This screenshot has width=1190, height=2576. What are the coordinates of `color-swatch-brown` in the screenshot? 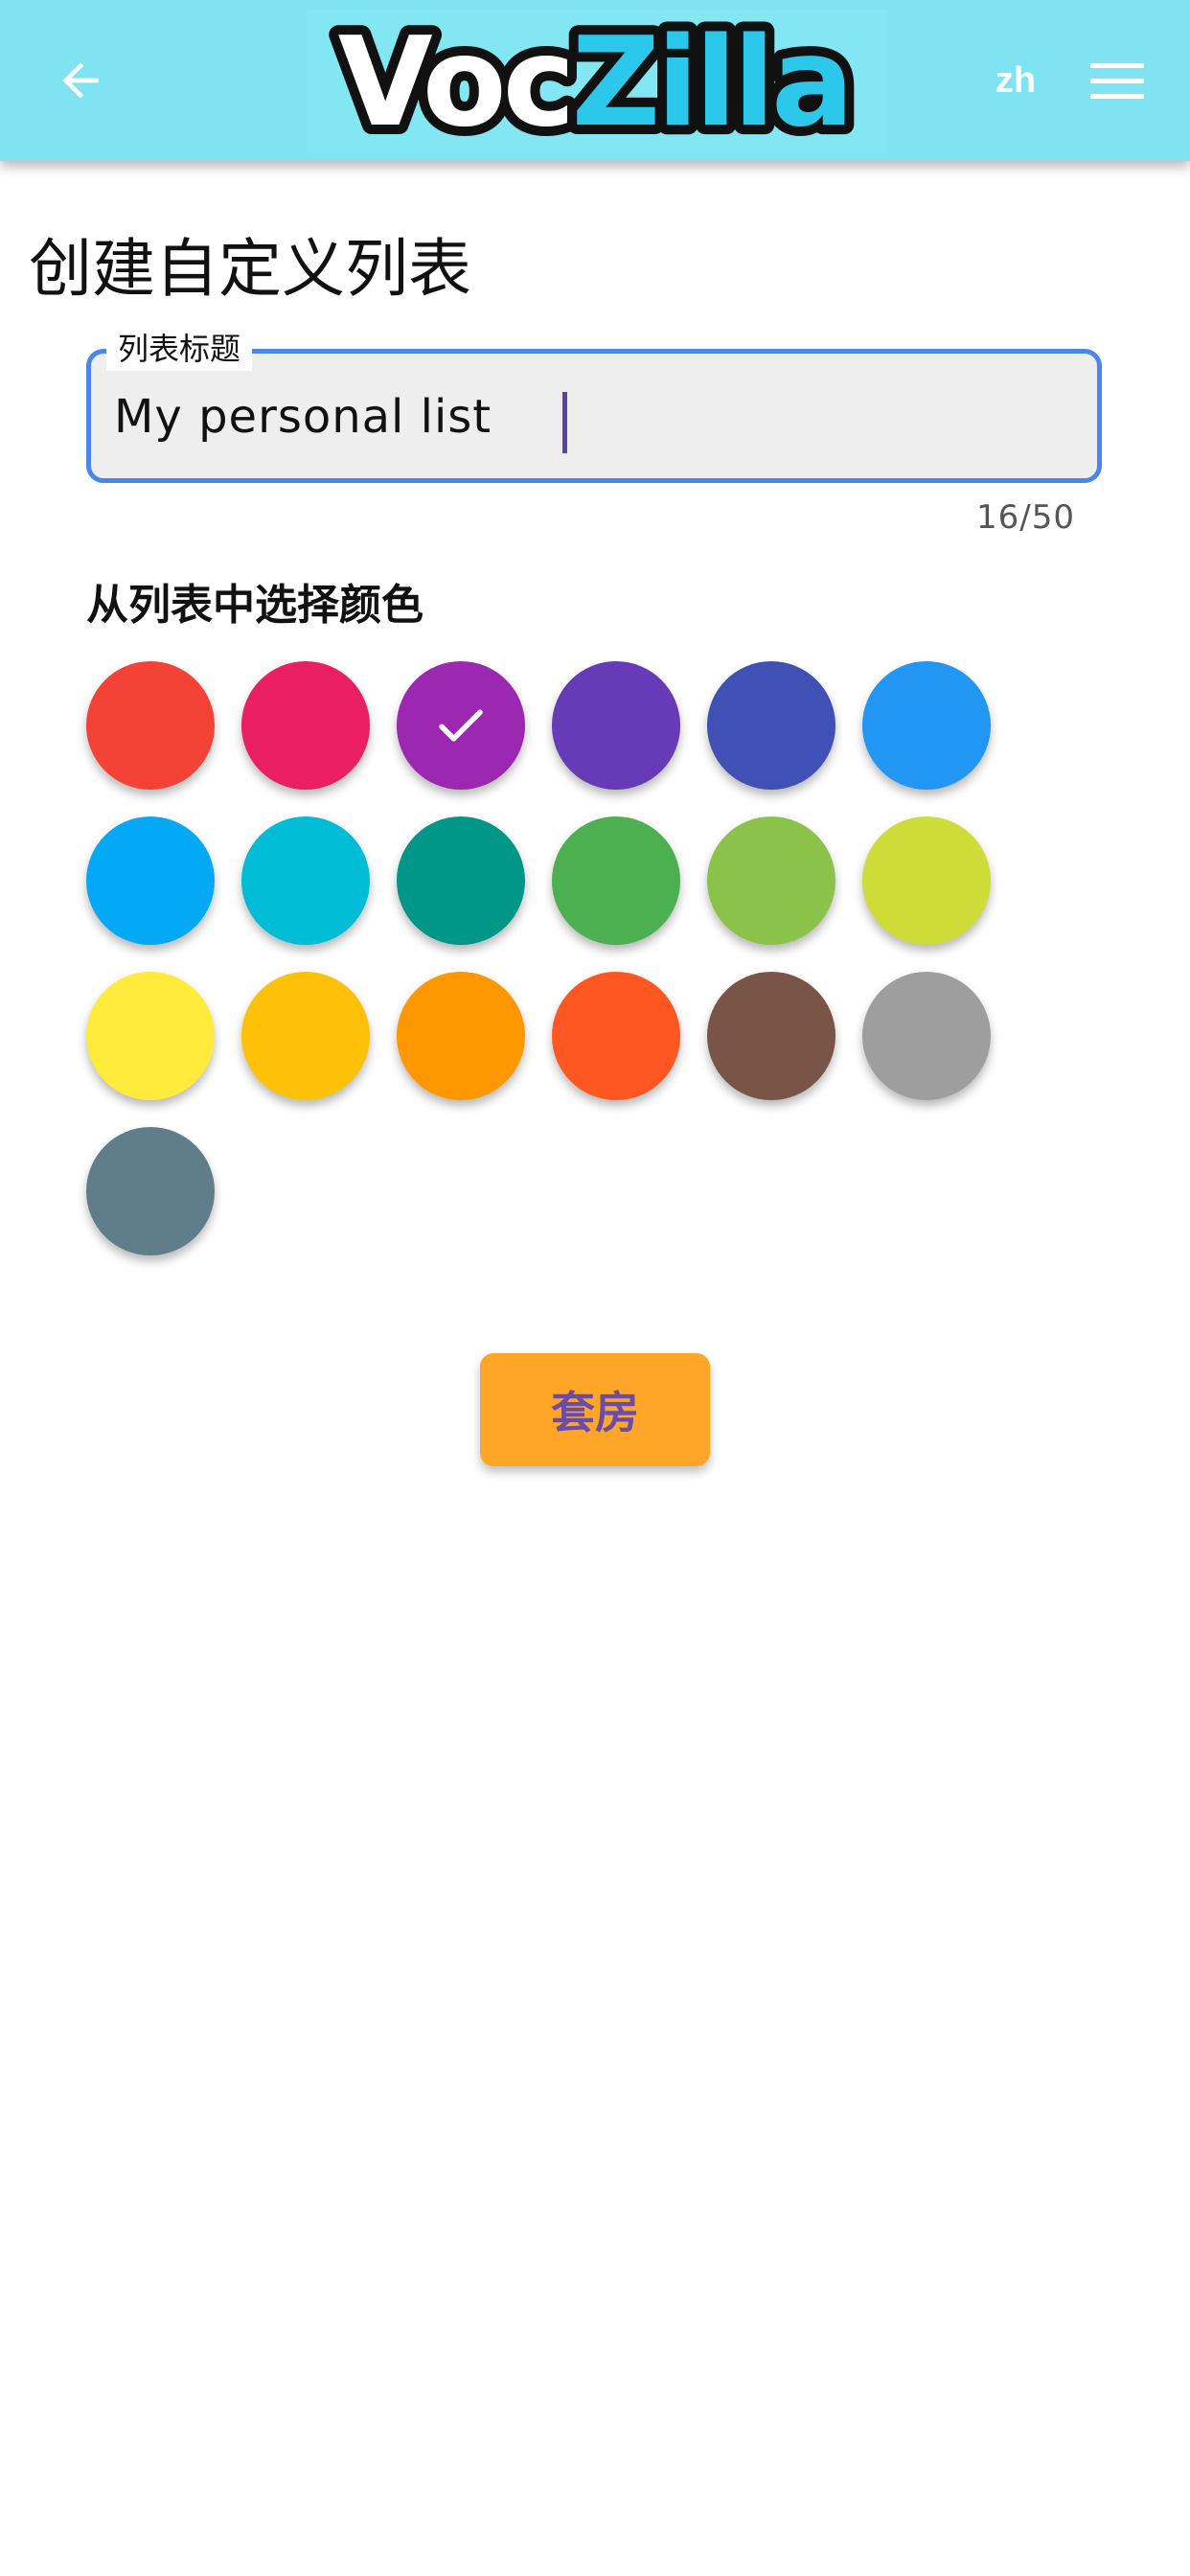 It's located at (771, 1036).